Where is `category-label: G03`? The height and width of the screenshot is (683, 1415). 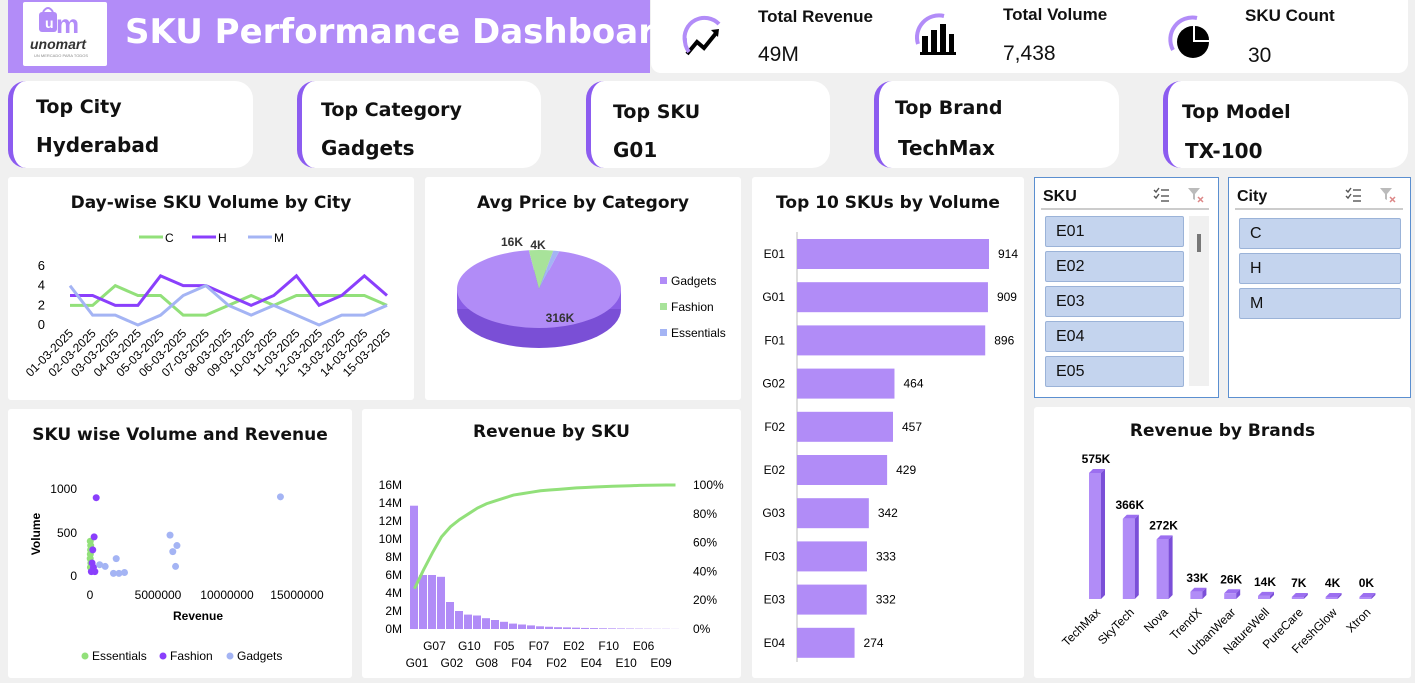 category-label: G03 is located at coordinates (773, 513).